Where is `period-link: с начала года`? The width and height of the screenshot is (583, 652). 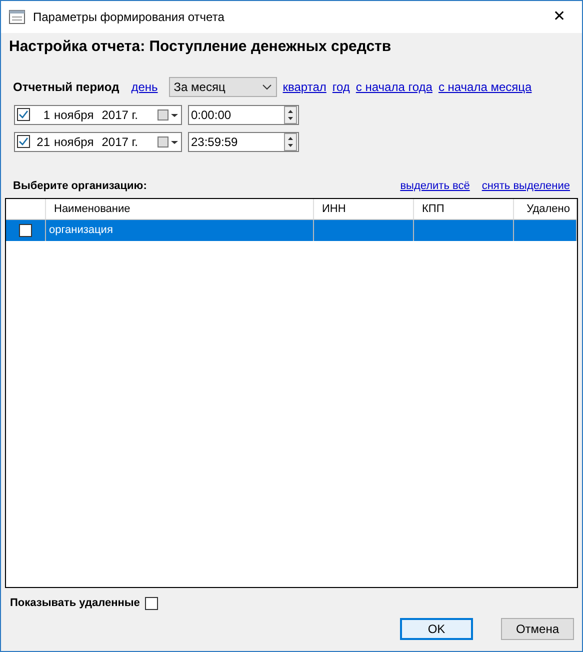 period-link: с начала года is located at coordinates (394, 87).